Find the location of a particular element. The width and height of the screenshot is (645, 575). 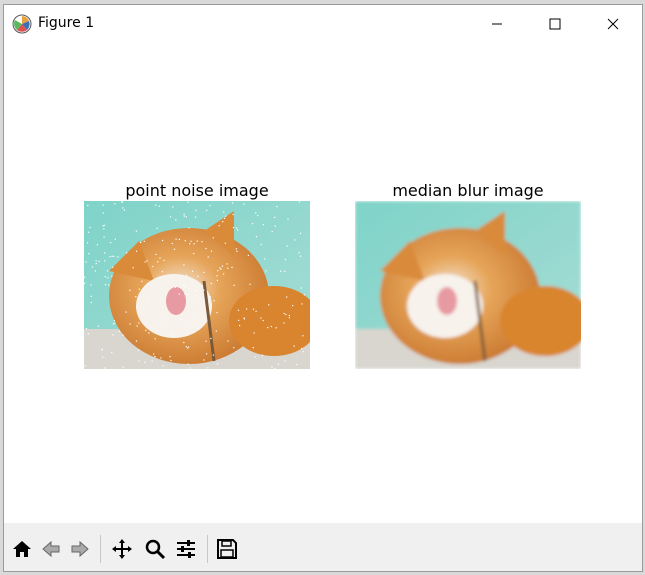

home-icon is located at coordinates (22, 549).